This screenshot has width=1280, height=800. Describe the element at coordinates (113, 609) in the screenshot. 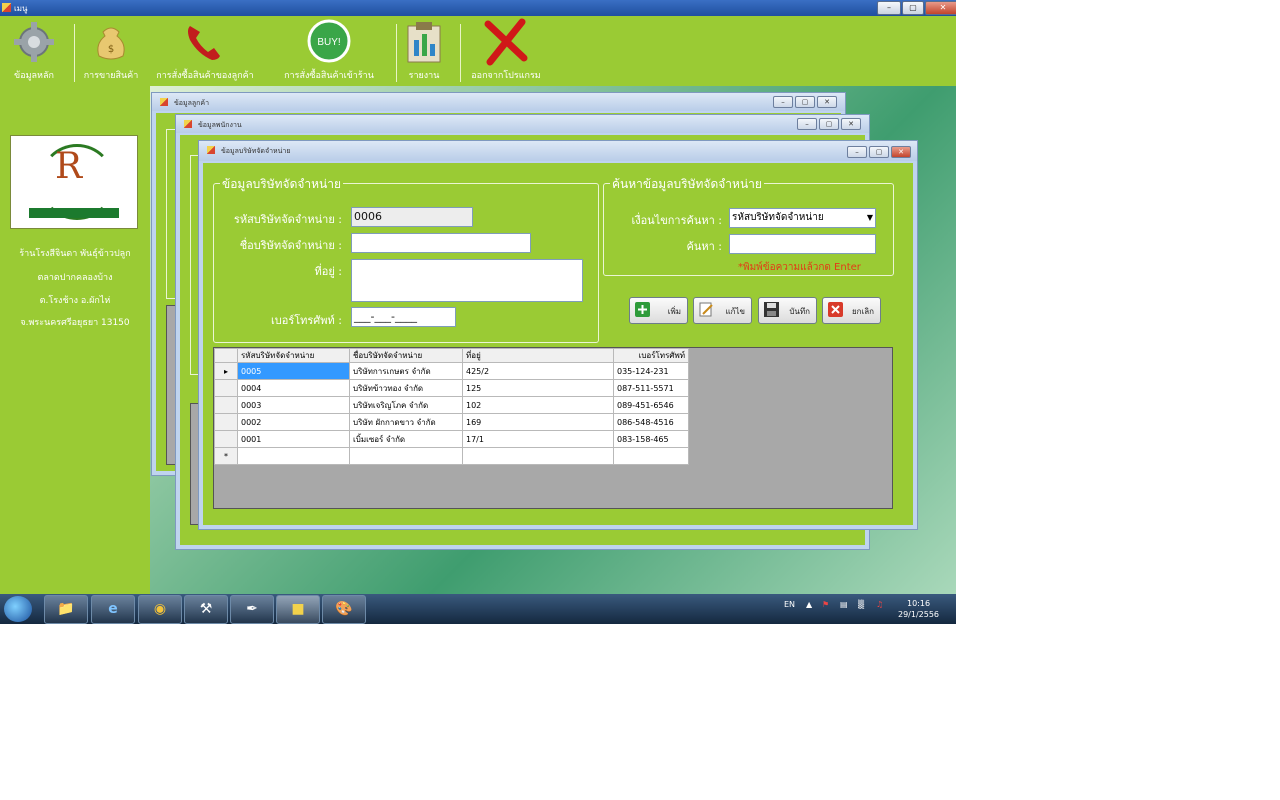

I see `ie-taskbar-button: e` at that location.